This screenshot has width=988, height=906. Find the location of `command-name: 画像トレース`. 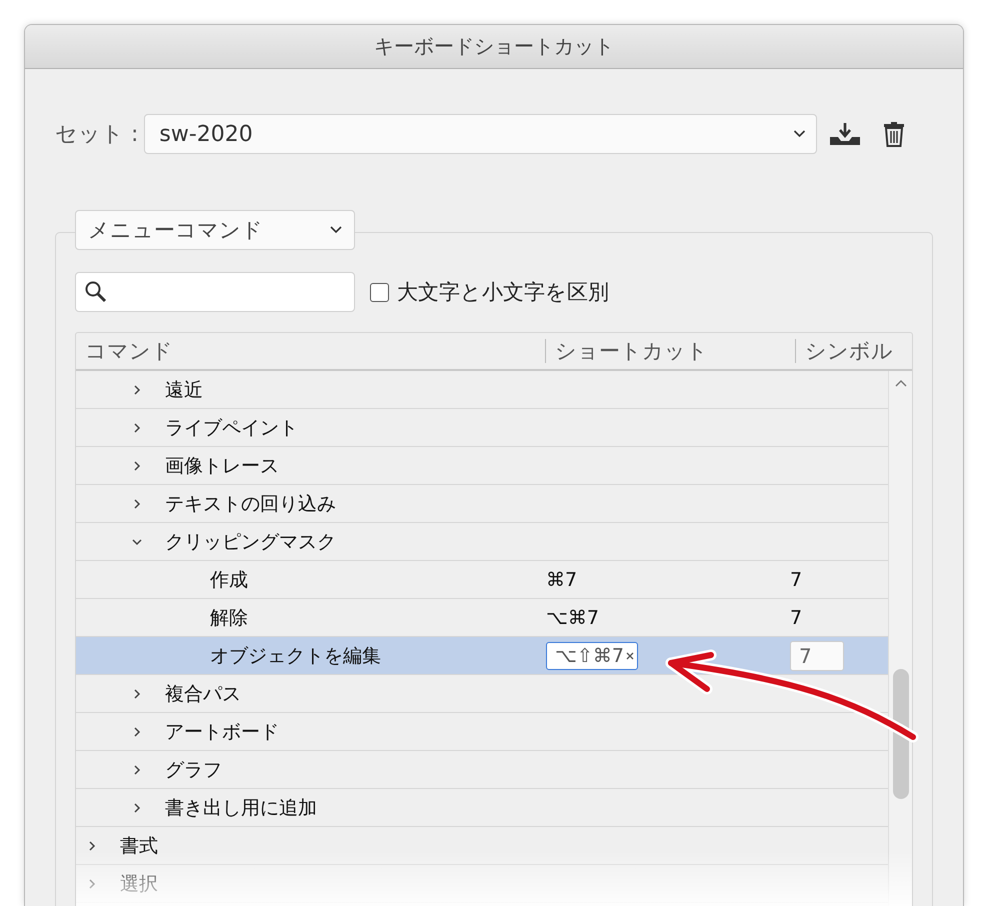

command-name: 画像トレース is located at coordinates (222, 466).